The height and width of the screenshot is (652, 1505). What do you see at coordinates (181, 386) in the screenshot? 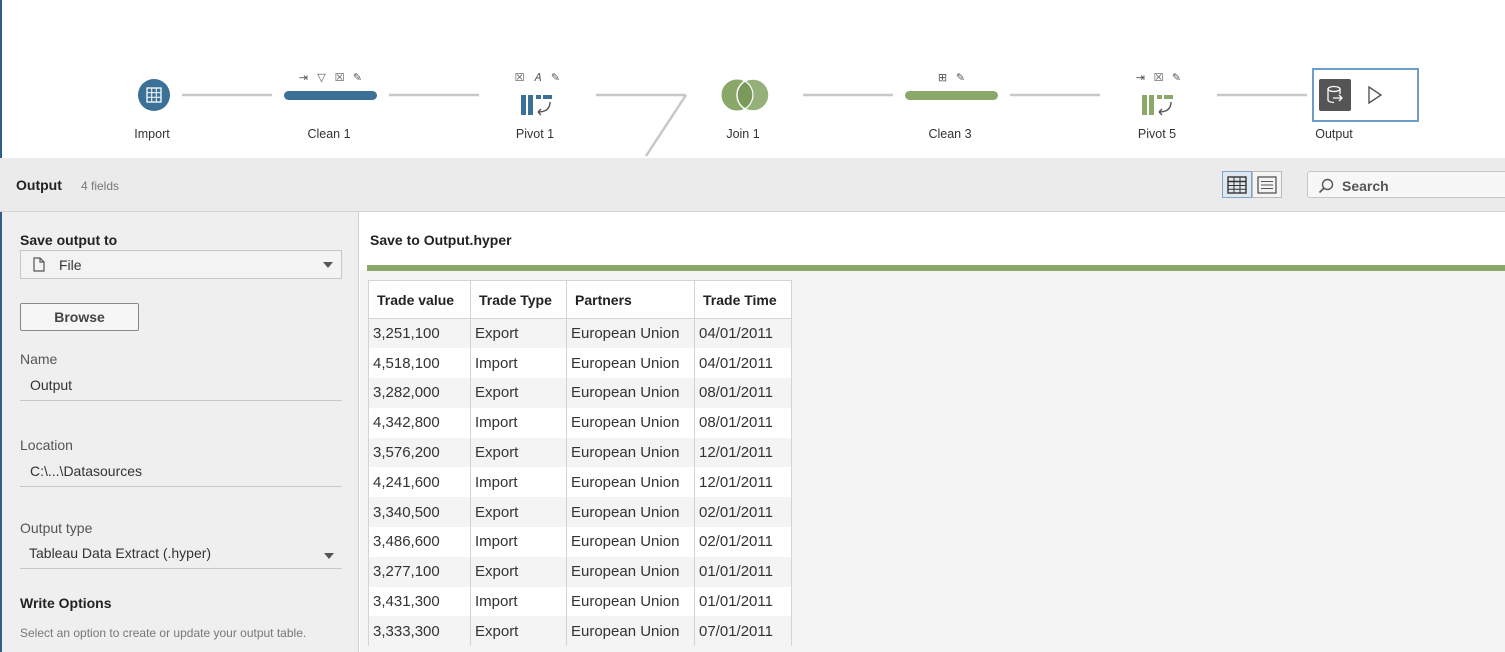
I see `name-field: Output` at bounding box center [181, 386].